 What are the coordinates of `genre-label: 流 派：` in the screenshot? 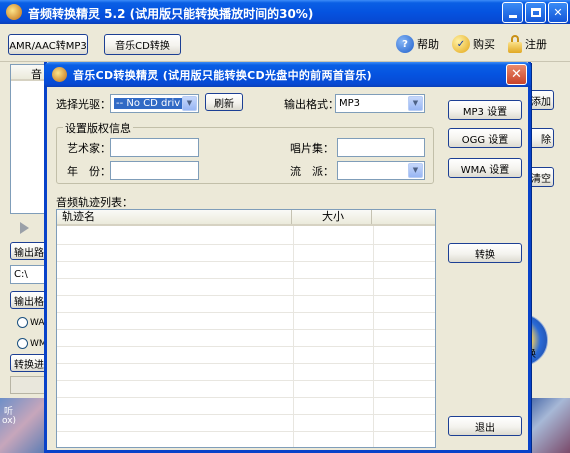 It's located at (312, 171).